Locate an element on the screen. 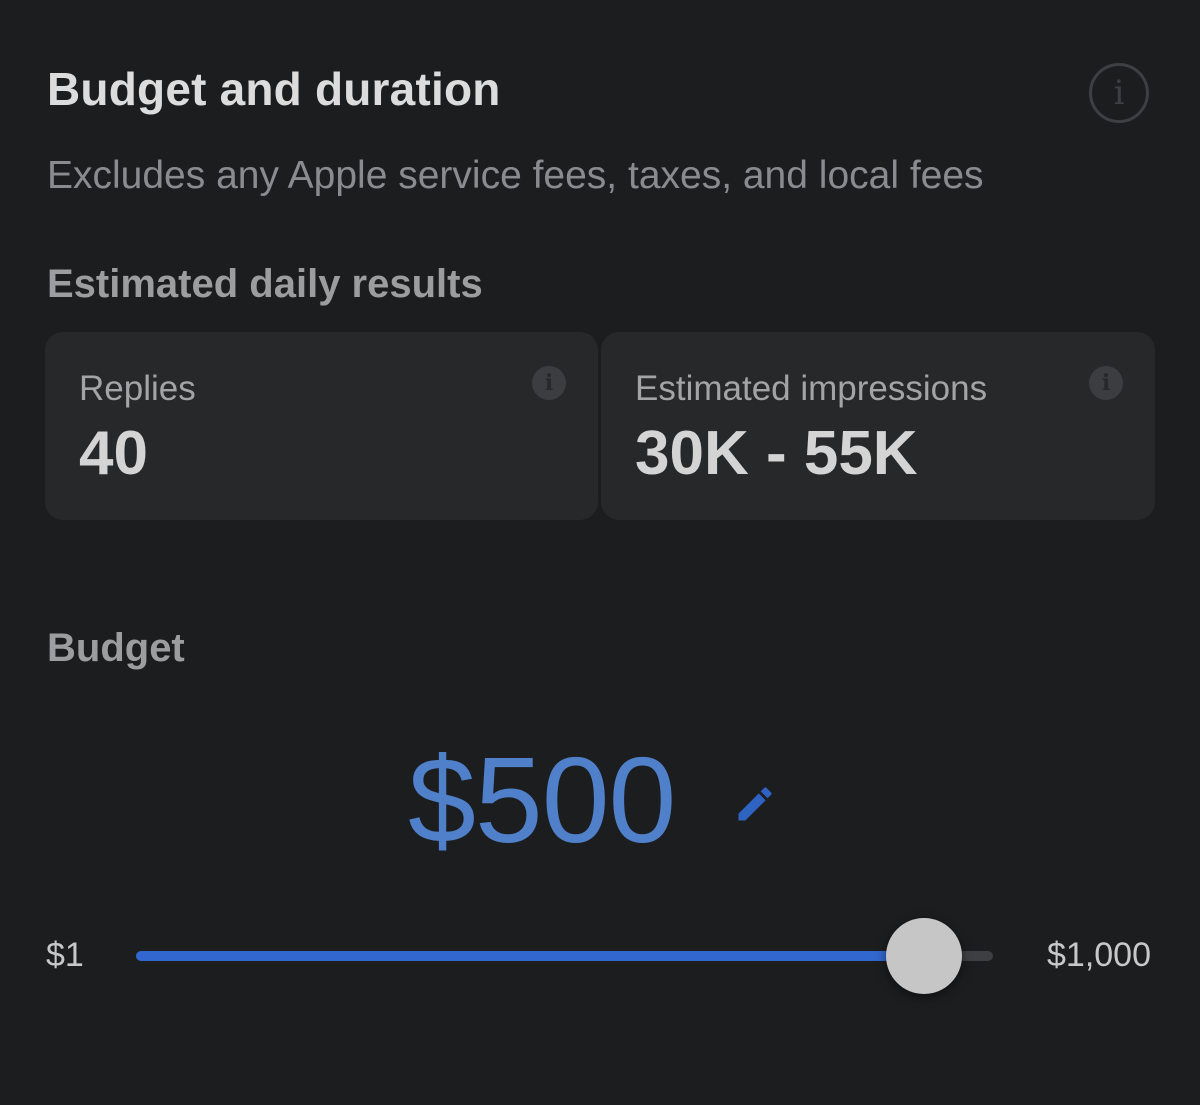 The width and height of the screenshot is (1200, 1105). impressions-label: Estimated impressions is located at coordinates (811, 388).